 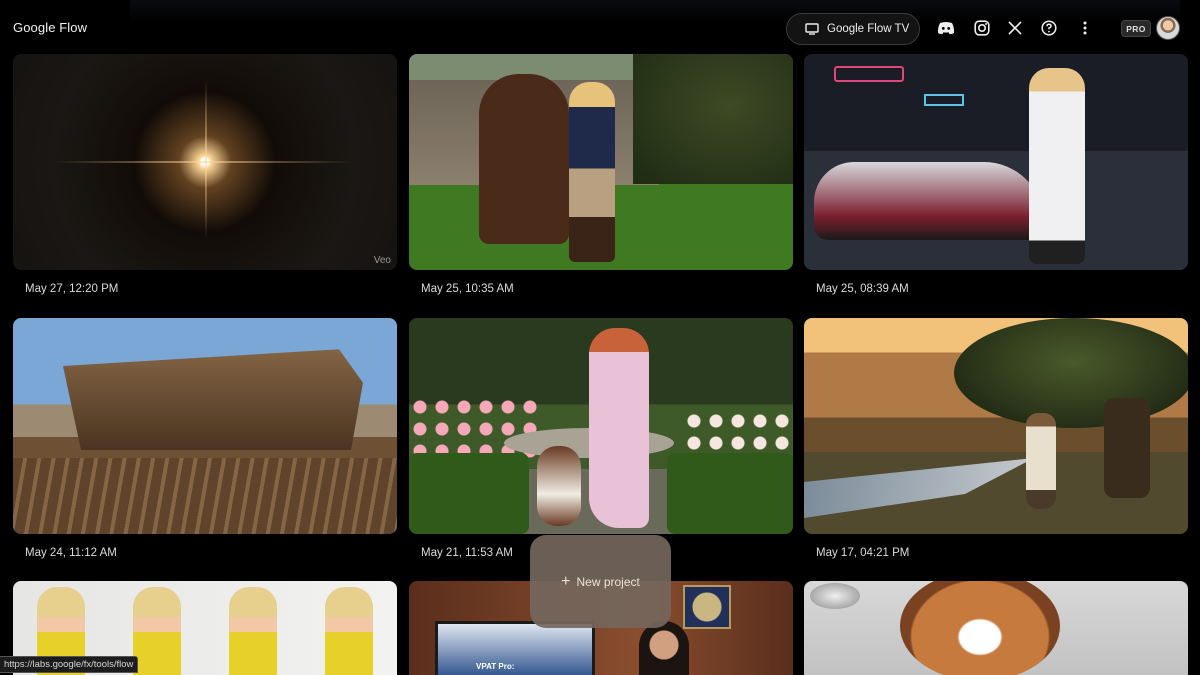 What do you see at coordinates (72, 289) in the screenshot?
I see `project-date: May 27, 12:20 PM` at bounding box center [72, 289].